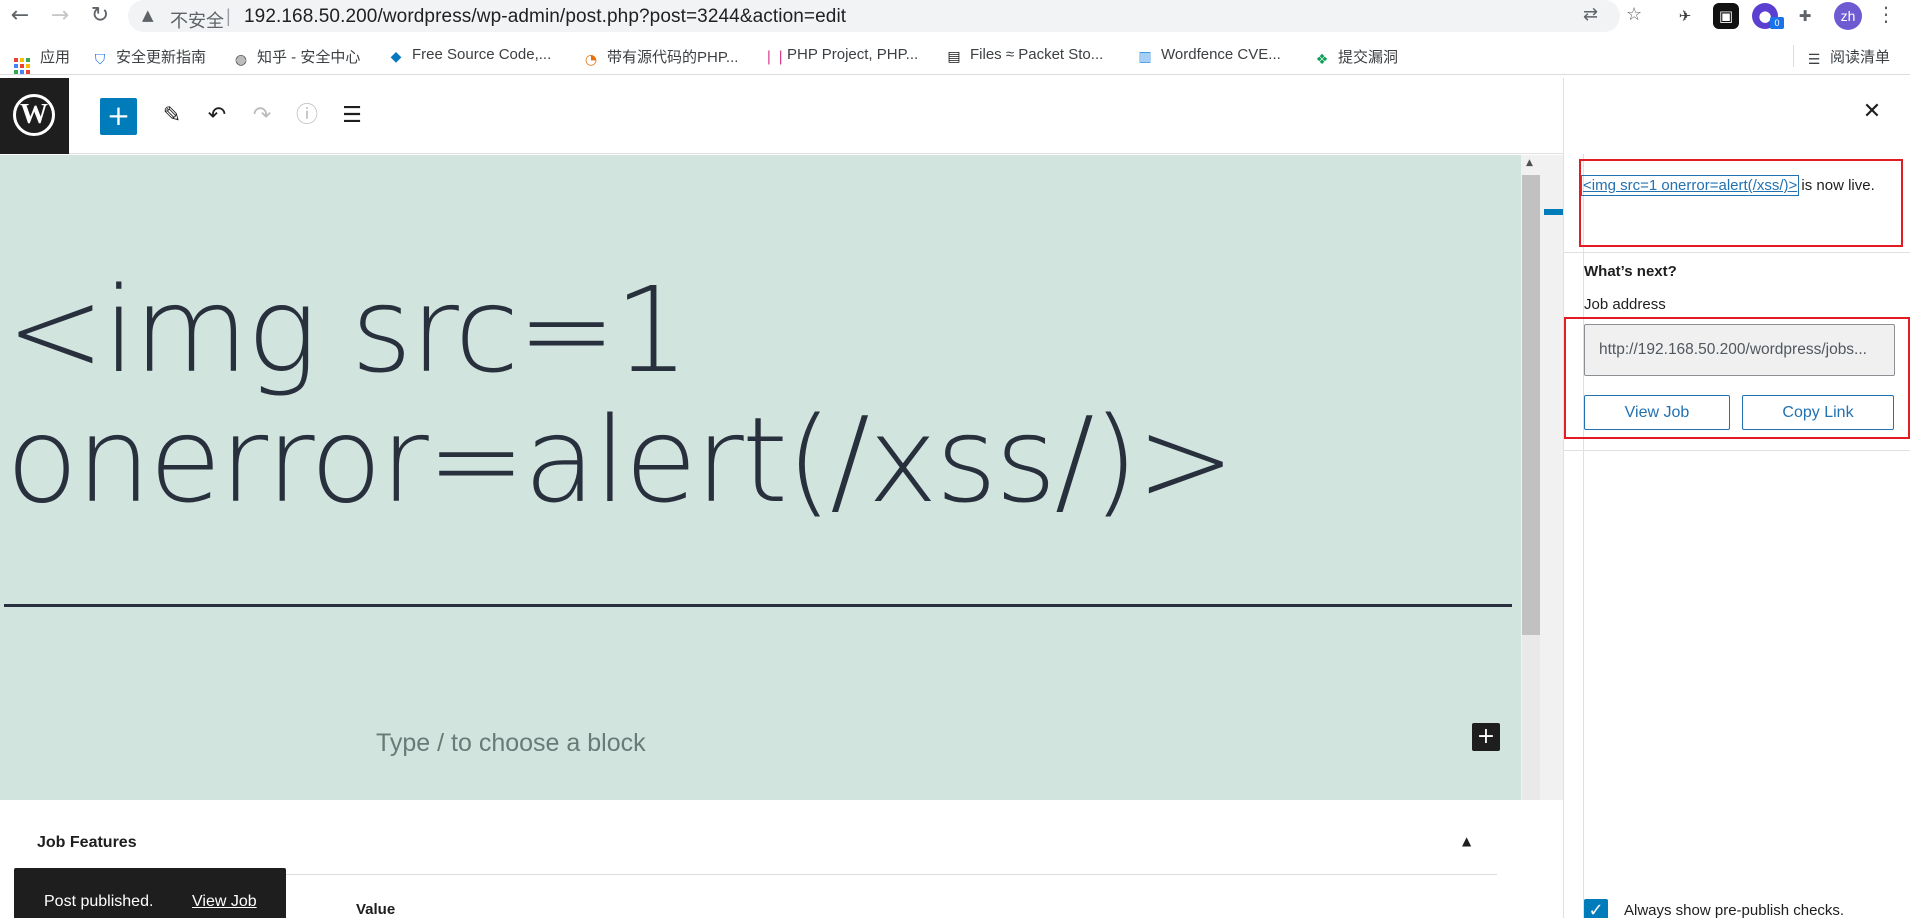 The image size is (1910, 918). Describe the element at coordinates (1466, 841) in the screenshot. I see `collapse-arrow-icon: ▲` at that location.